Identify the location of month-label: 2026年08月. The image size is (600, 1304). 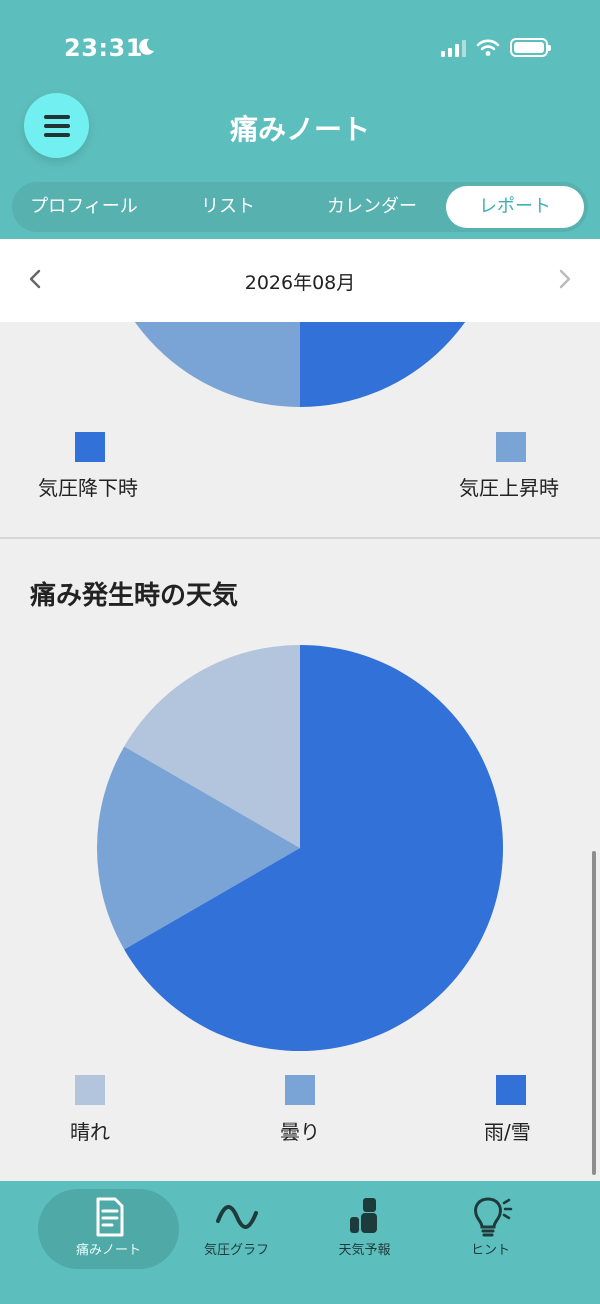
(300, 283).